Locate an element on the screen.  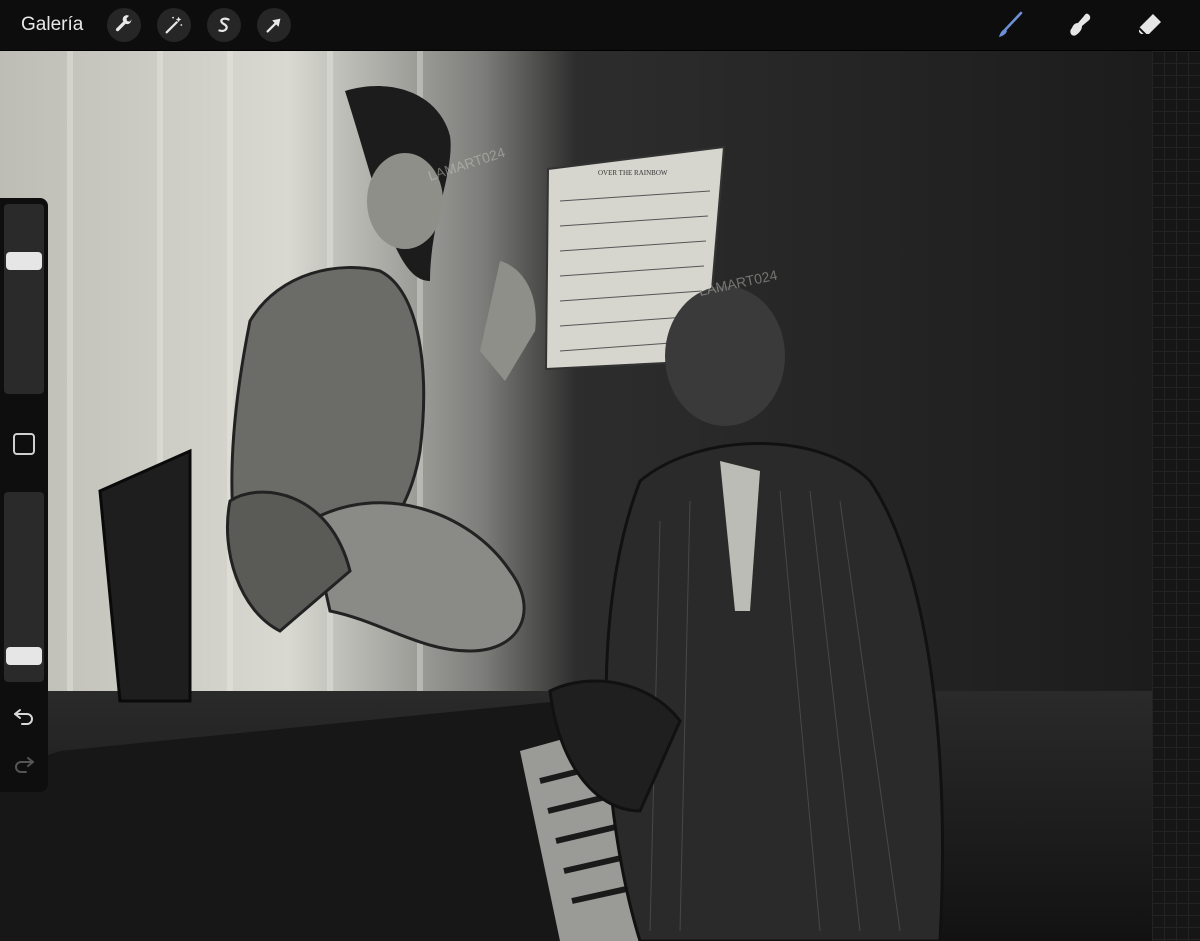
adjustments-button is located at coordinates (174, 25).